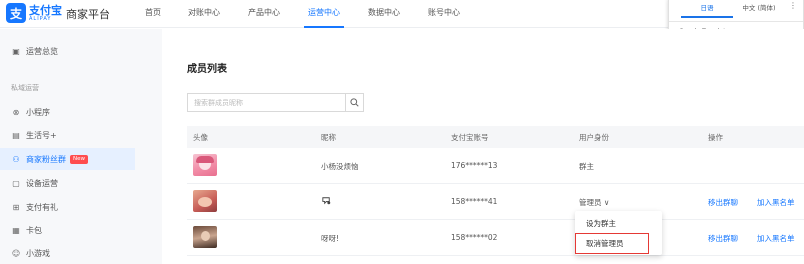 Image resolution: width=804 pixels, height=264 pixels. What do you see at coordinates (42, 51) in the screenshot?
I see `sidebar-item-label: 运营总览` at bounding box center [42, 51].